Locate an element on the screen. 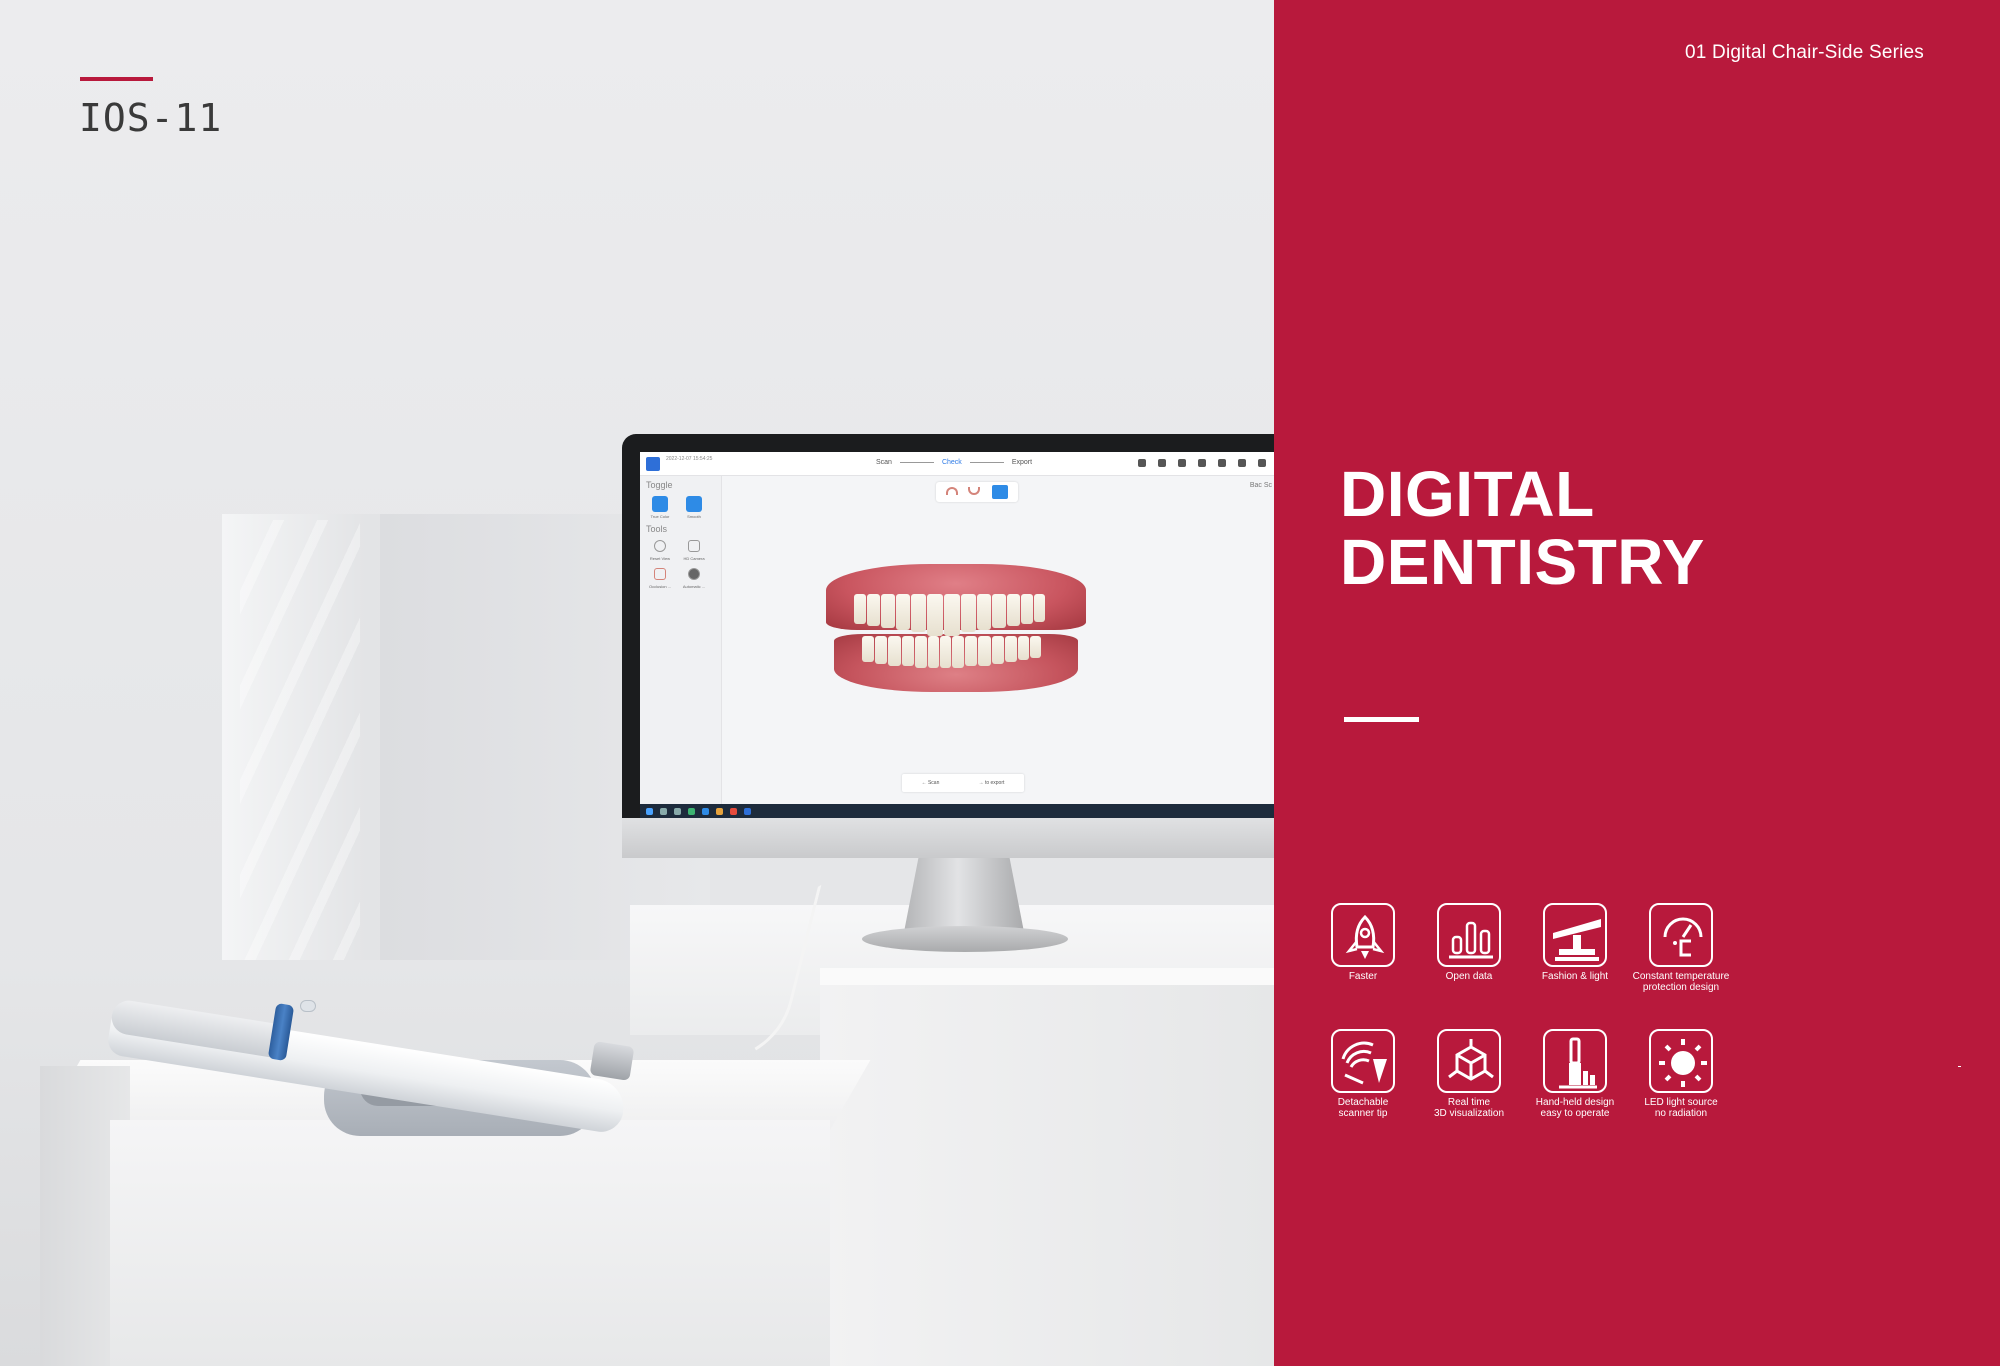 The image size is (2000, 1366). feature-constant-temperature: Constant temperature protection design is located at coordinates (1681, 948).